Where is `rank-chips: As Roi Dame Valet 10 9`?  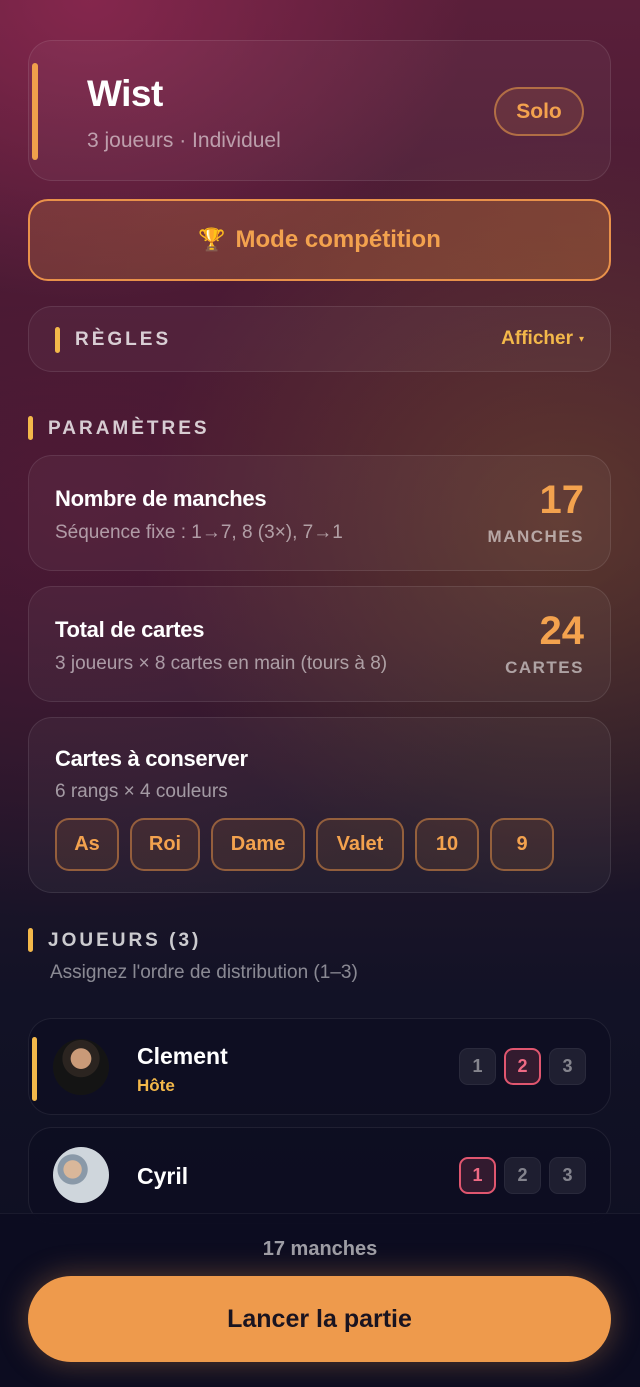
rank-chips: As Roi Dame Valet 10 9 is located at coordinates (304, 844).